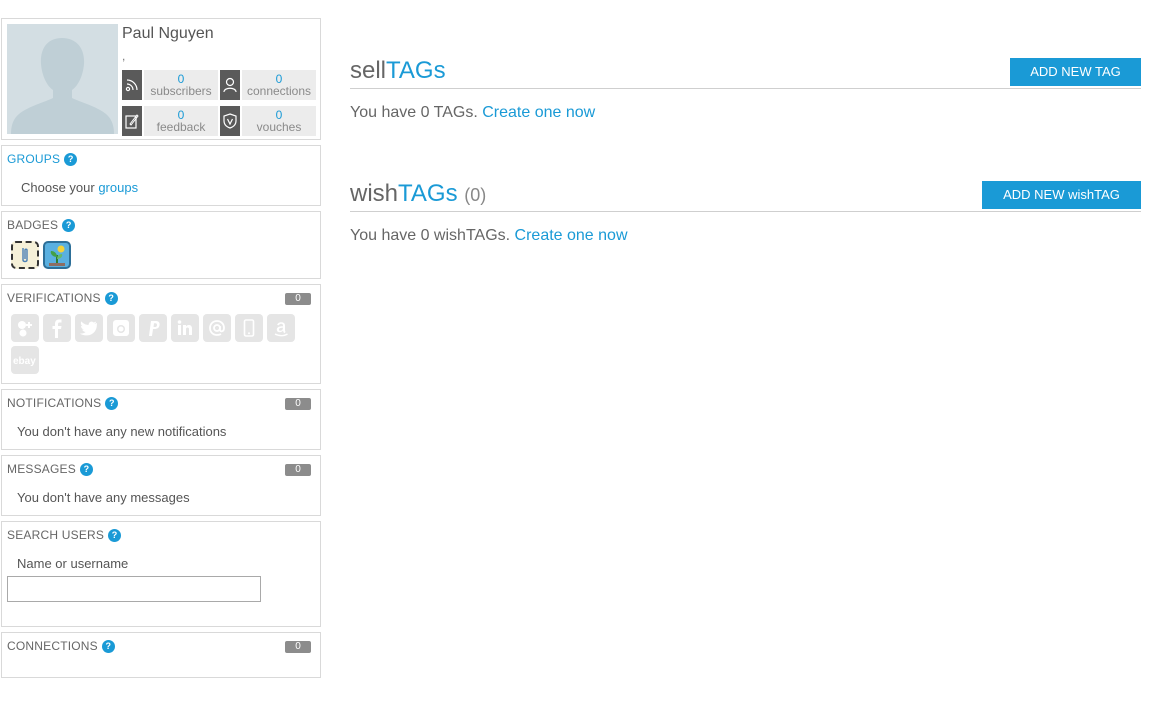 The image size is (1153, 722). I want to click on selltags-heading: sellTAGs, so click(398, 71).